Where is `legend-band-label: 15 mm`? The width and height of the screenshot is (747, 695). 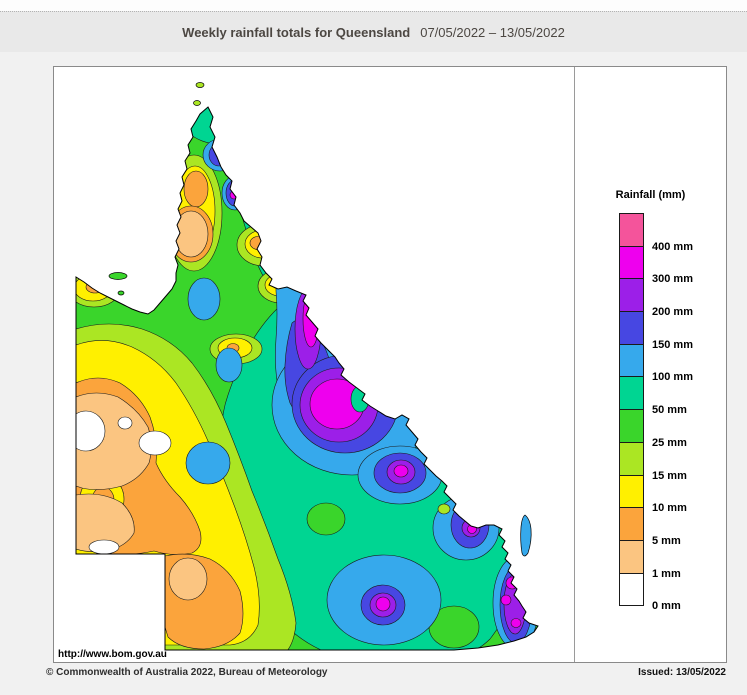
legend-band-label: 15 mm is located at coordinates (669, 475).